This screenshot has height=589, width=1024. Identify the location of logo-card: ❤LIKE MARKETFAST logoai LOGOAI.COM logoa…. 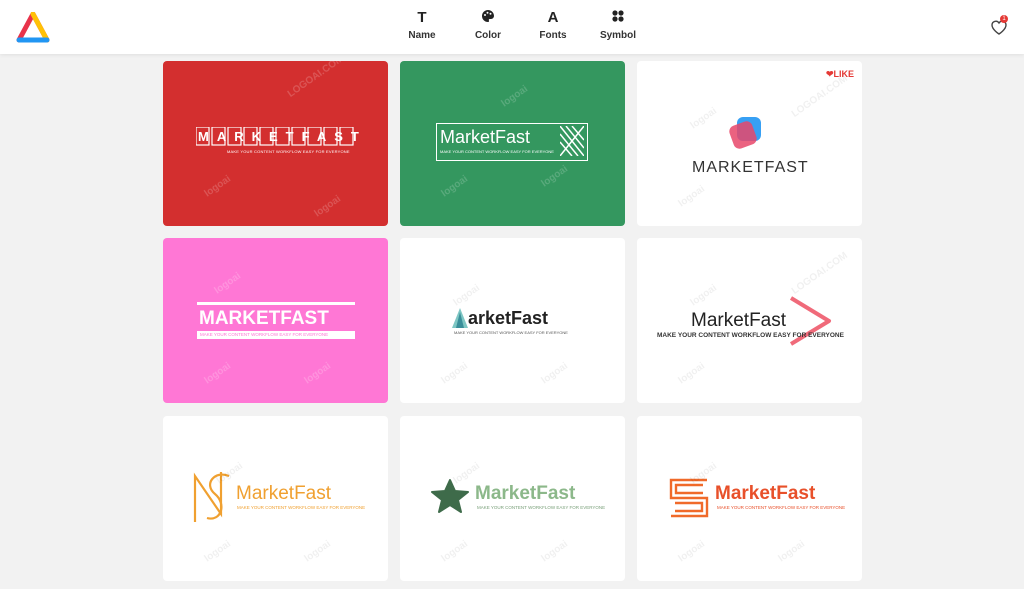
(749, 143).